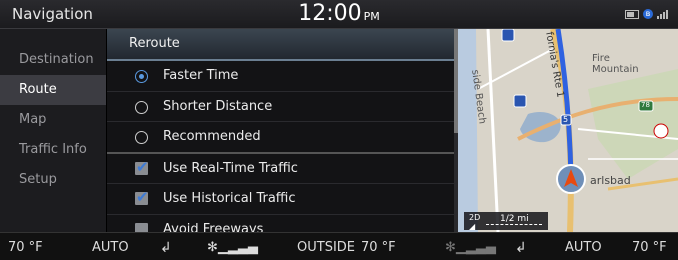 This screenshot has width=678, height=260. I want to click on option-historical-traffic: Use Historical Traffic, so click(280, 199).